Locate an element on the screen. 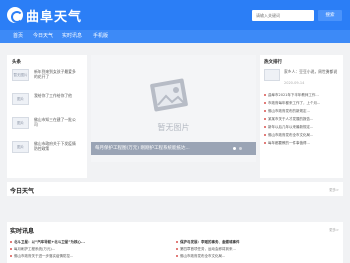 The image size is (350, 263). logo-text: 曲阜天气 is located at coordinates (54, 17).